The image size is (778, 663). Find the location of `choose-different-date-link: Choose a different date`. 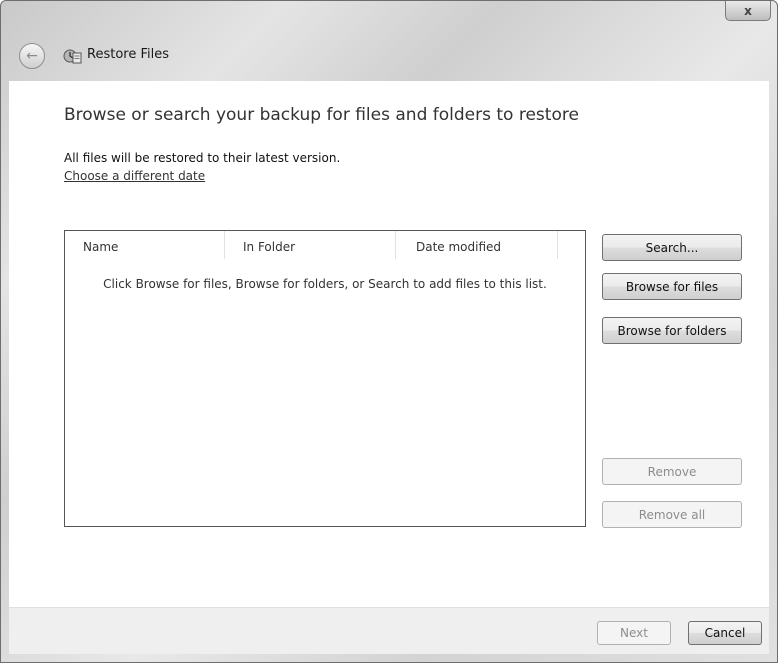

choose-different-date-link: Choose a different date is located at coordinates (134, 176).